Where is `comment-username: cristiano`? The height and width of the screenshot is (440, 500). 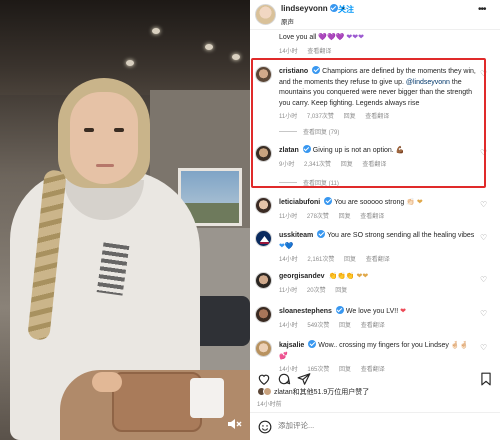
comment-username: cristiano is located at coordinates (293, 71).